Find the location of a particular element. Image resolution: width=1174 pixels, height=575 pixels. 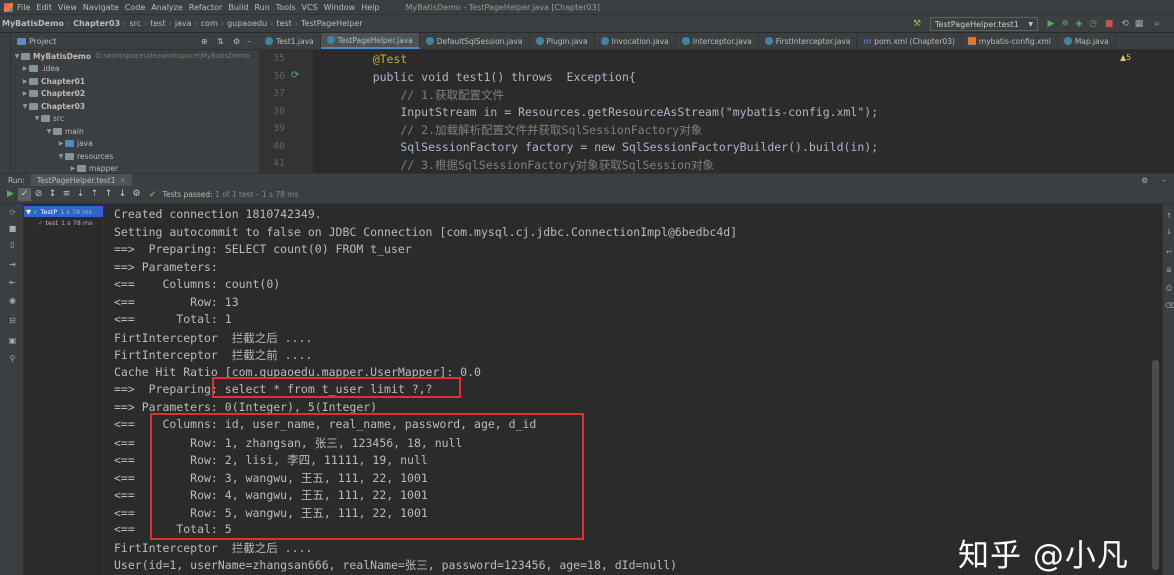

run-test-gutter-icon: ⟳ is located at coordinates (295, 75).